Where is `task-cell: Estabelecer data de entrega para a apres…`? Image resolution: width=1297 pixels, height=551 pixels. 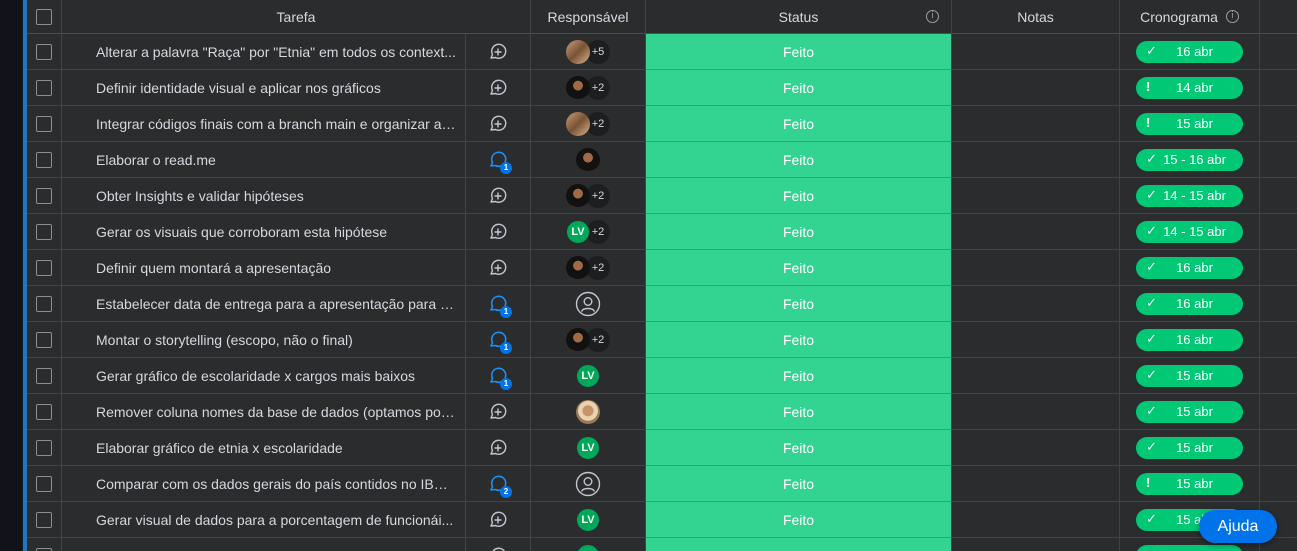
task-cell: Estabelecer data de entrega para a apres… is located at coordinates (264, 304).